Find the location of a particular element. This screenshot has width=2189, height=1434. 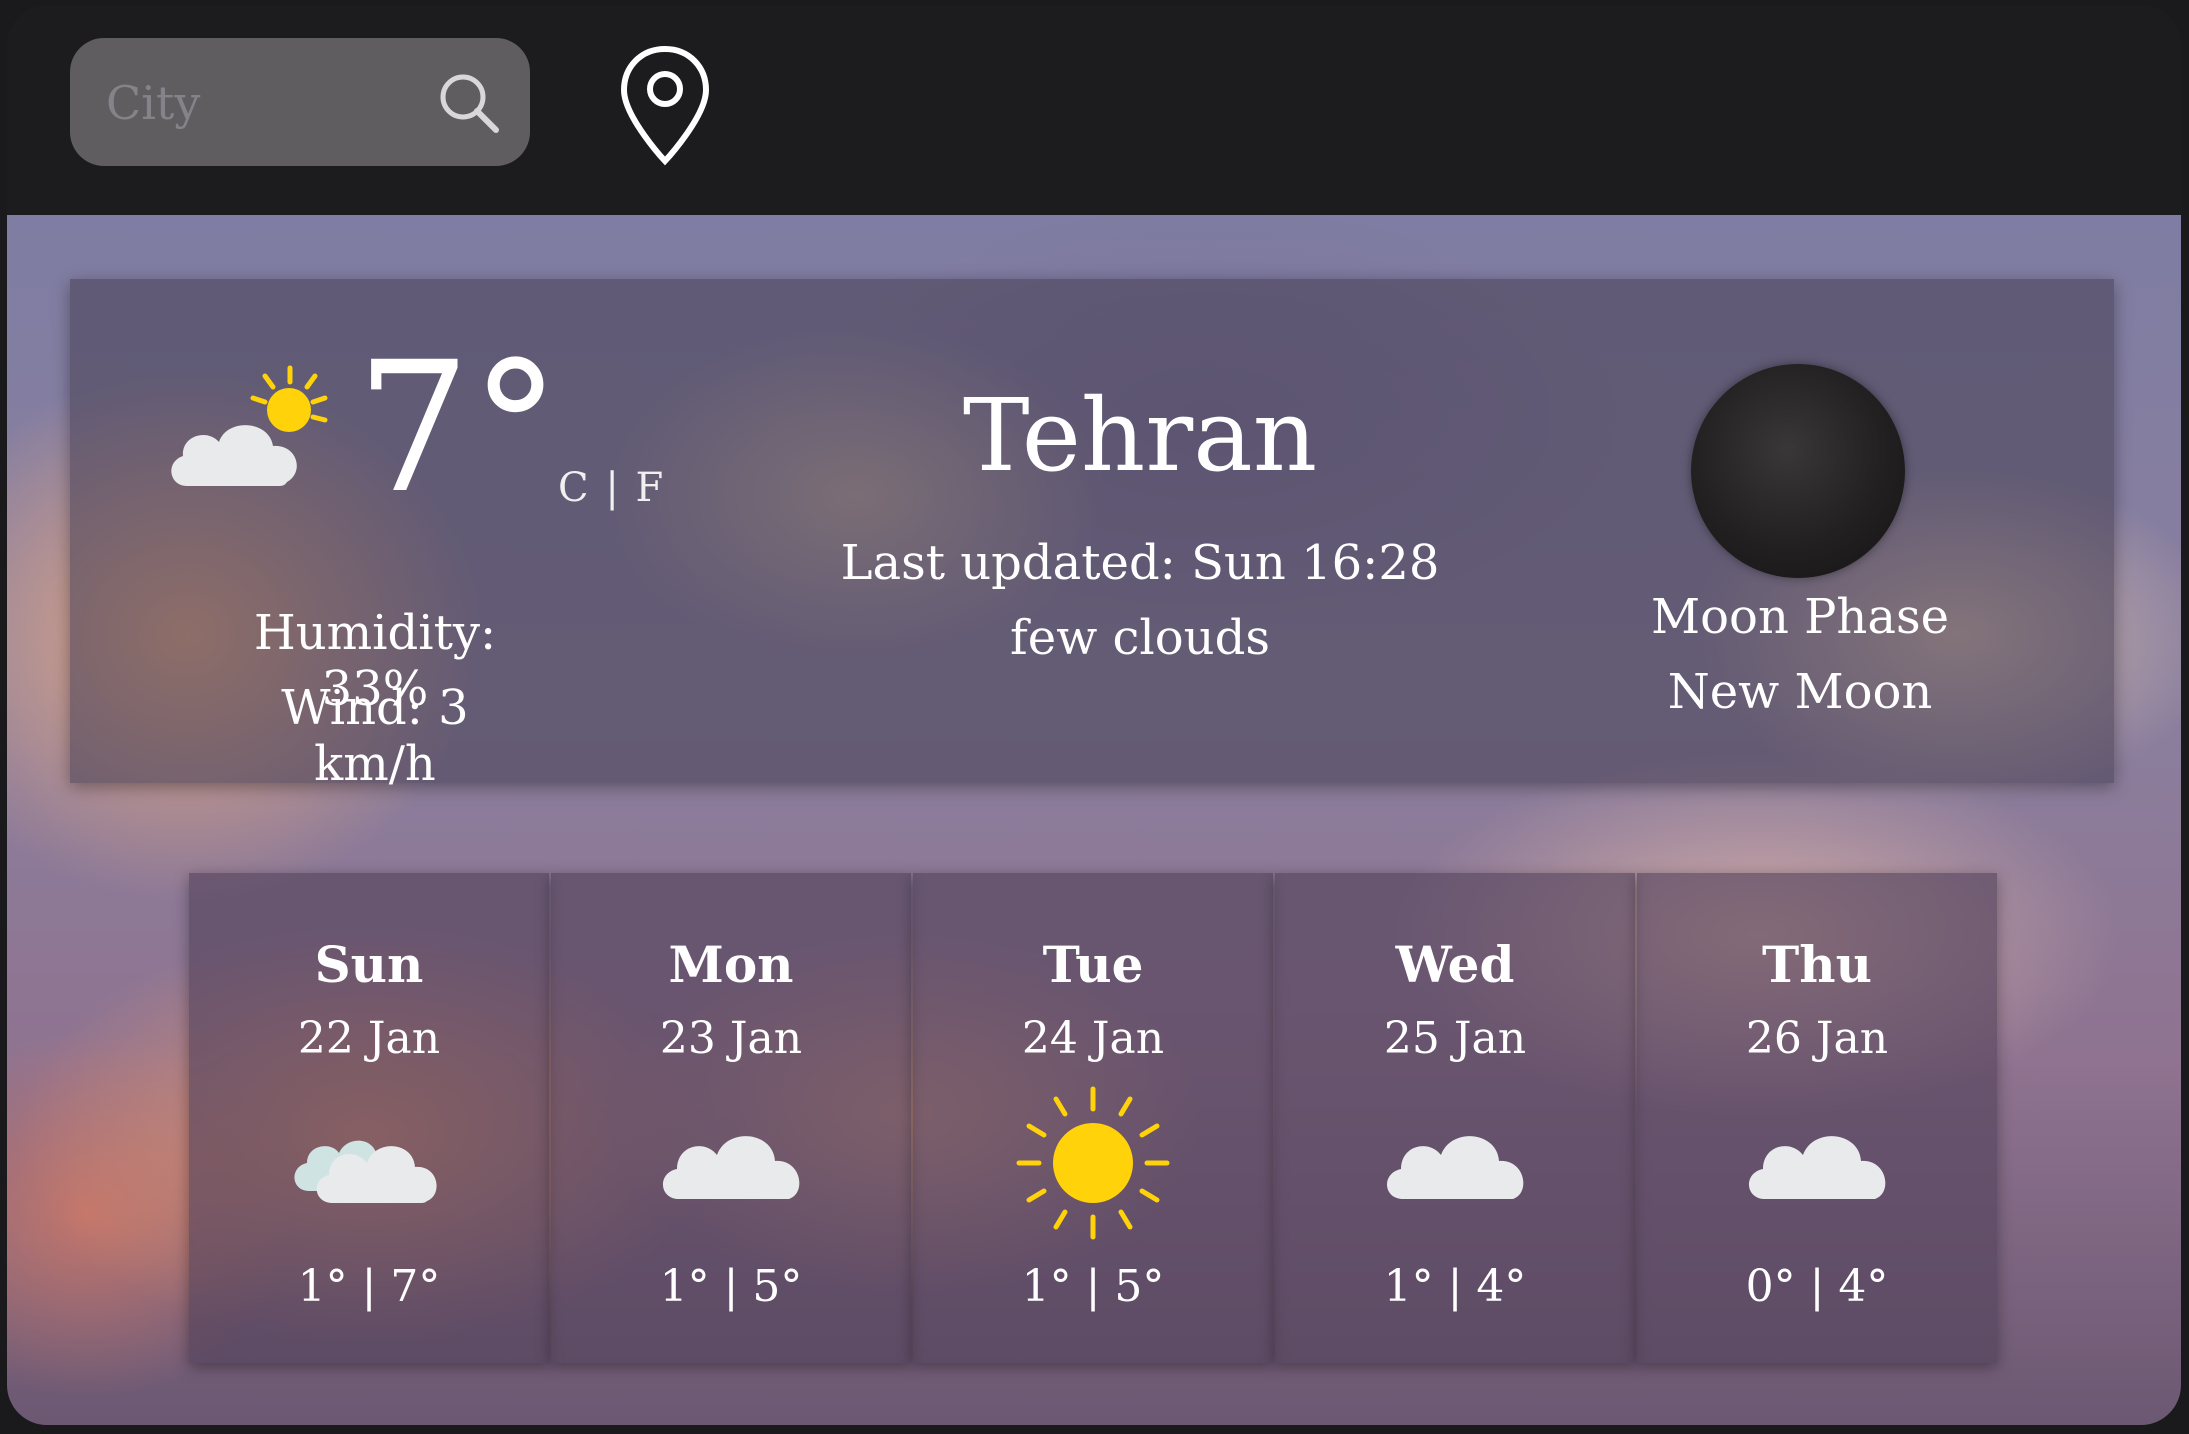

forecast-date: 25 Jan is located at coordinates (1455, 1038).